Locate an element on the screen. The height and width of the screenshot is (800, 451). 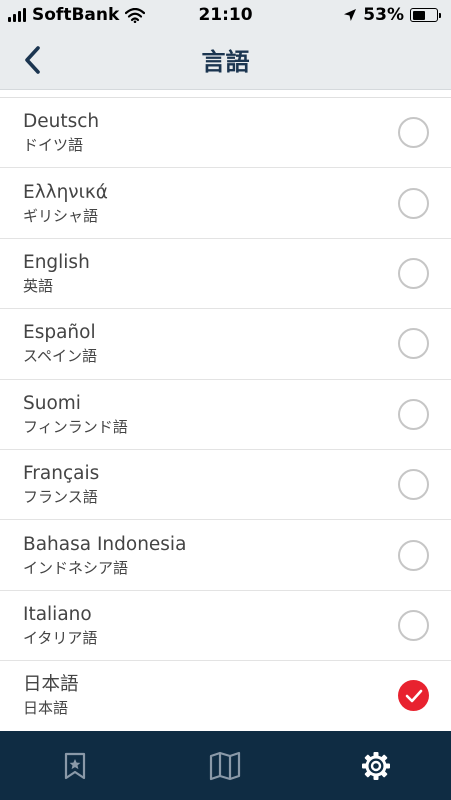
language-row: 日本語 日本語 is located at coordinates (225, 696).